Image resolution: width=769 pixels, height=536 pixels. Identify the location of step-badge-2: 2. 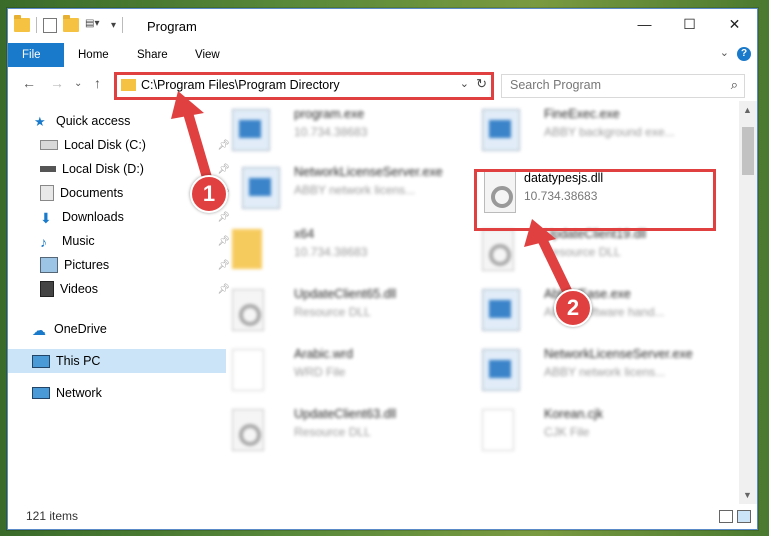
(573, 308).